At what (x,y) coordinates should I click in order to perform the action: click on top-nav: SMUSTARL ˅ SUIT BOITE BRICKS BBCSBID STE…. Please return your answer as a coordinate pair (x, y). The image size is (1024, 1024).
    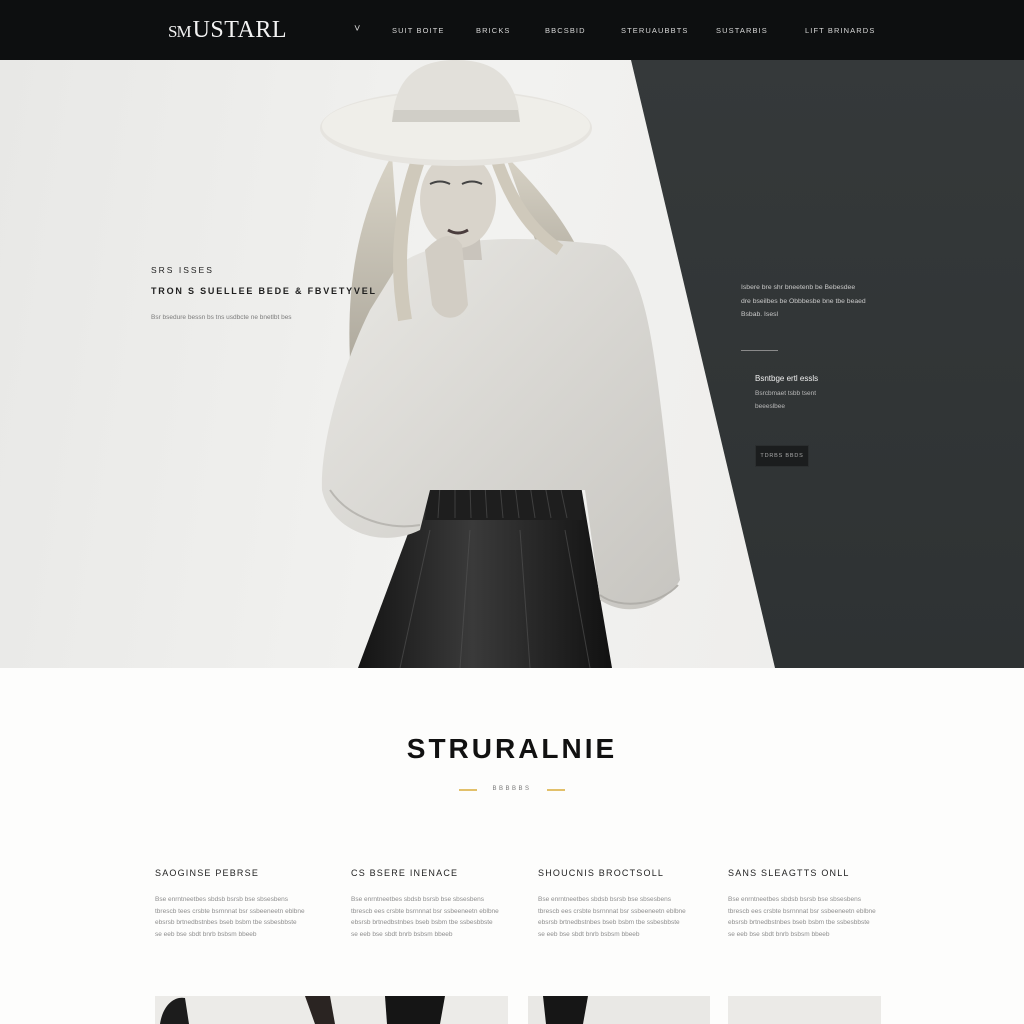
    Looking at the image, I should click on (512, 30).